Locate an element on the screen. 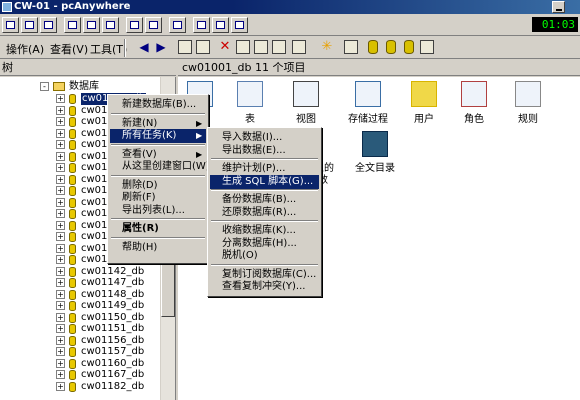 This screenshot has height=400, width=580. user-icon is located at coordinates (424, 94).